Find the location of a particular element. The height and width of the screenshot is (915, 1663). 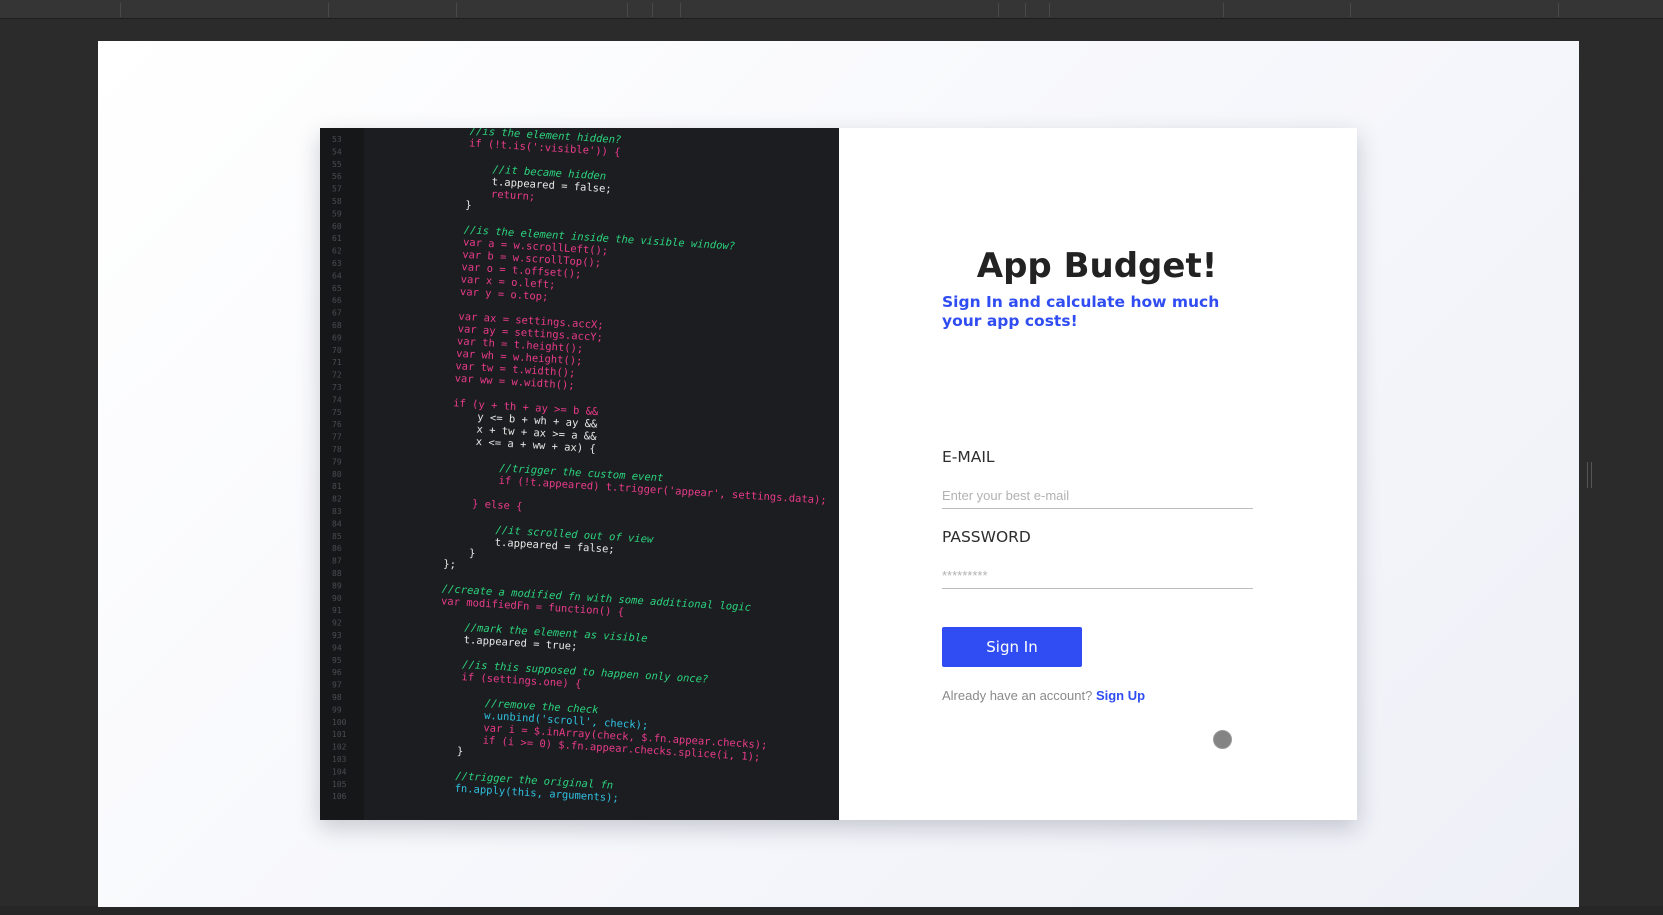

line-number: 83 is located at coordinates (337, 511).